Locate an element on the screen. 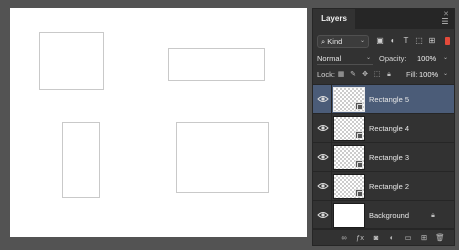  kind-filter-select: ⌕ Kind ⌄ is located at coordinates (343, 41).